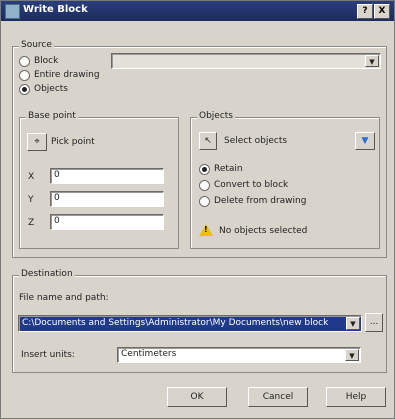 This screenshot has width=395, height=419. What do you see at coordinates (55, 9) in the screenshot?
I see `dialog-title: Write Block` at bounding box center [55, 9].